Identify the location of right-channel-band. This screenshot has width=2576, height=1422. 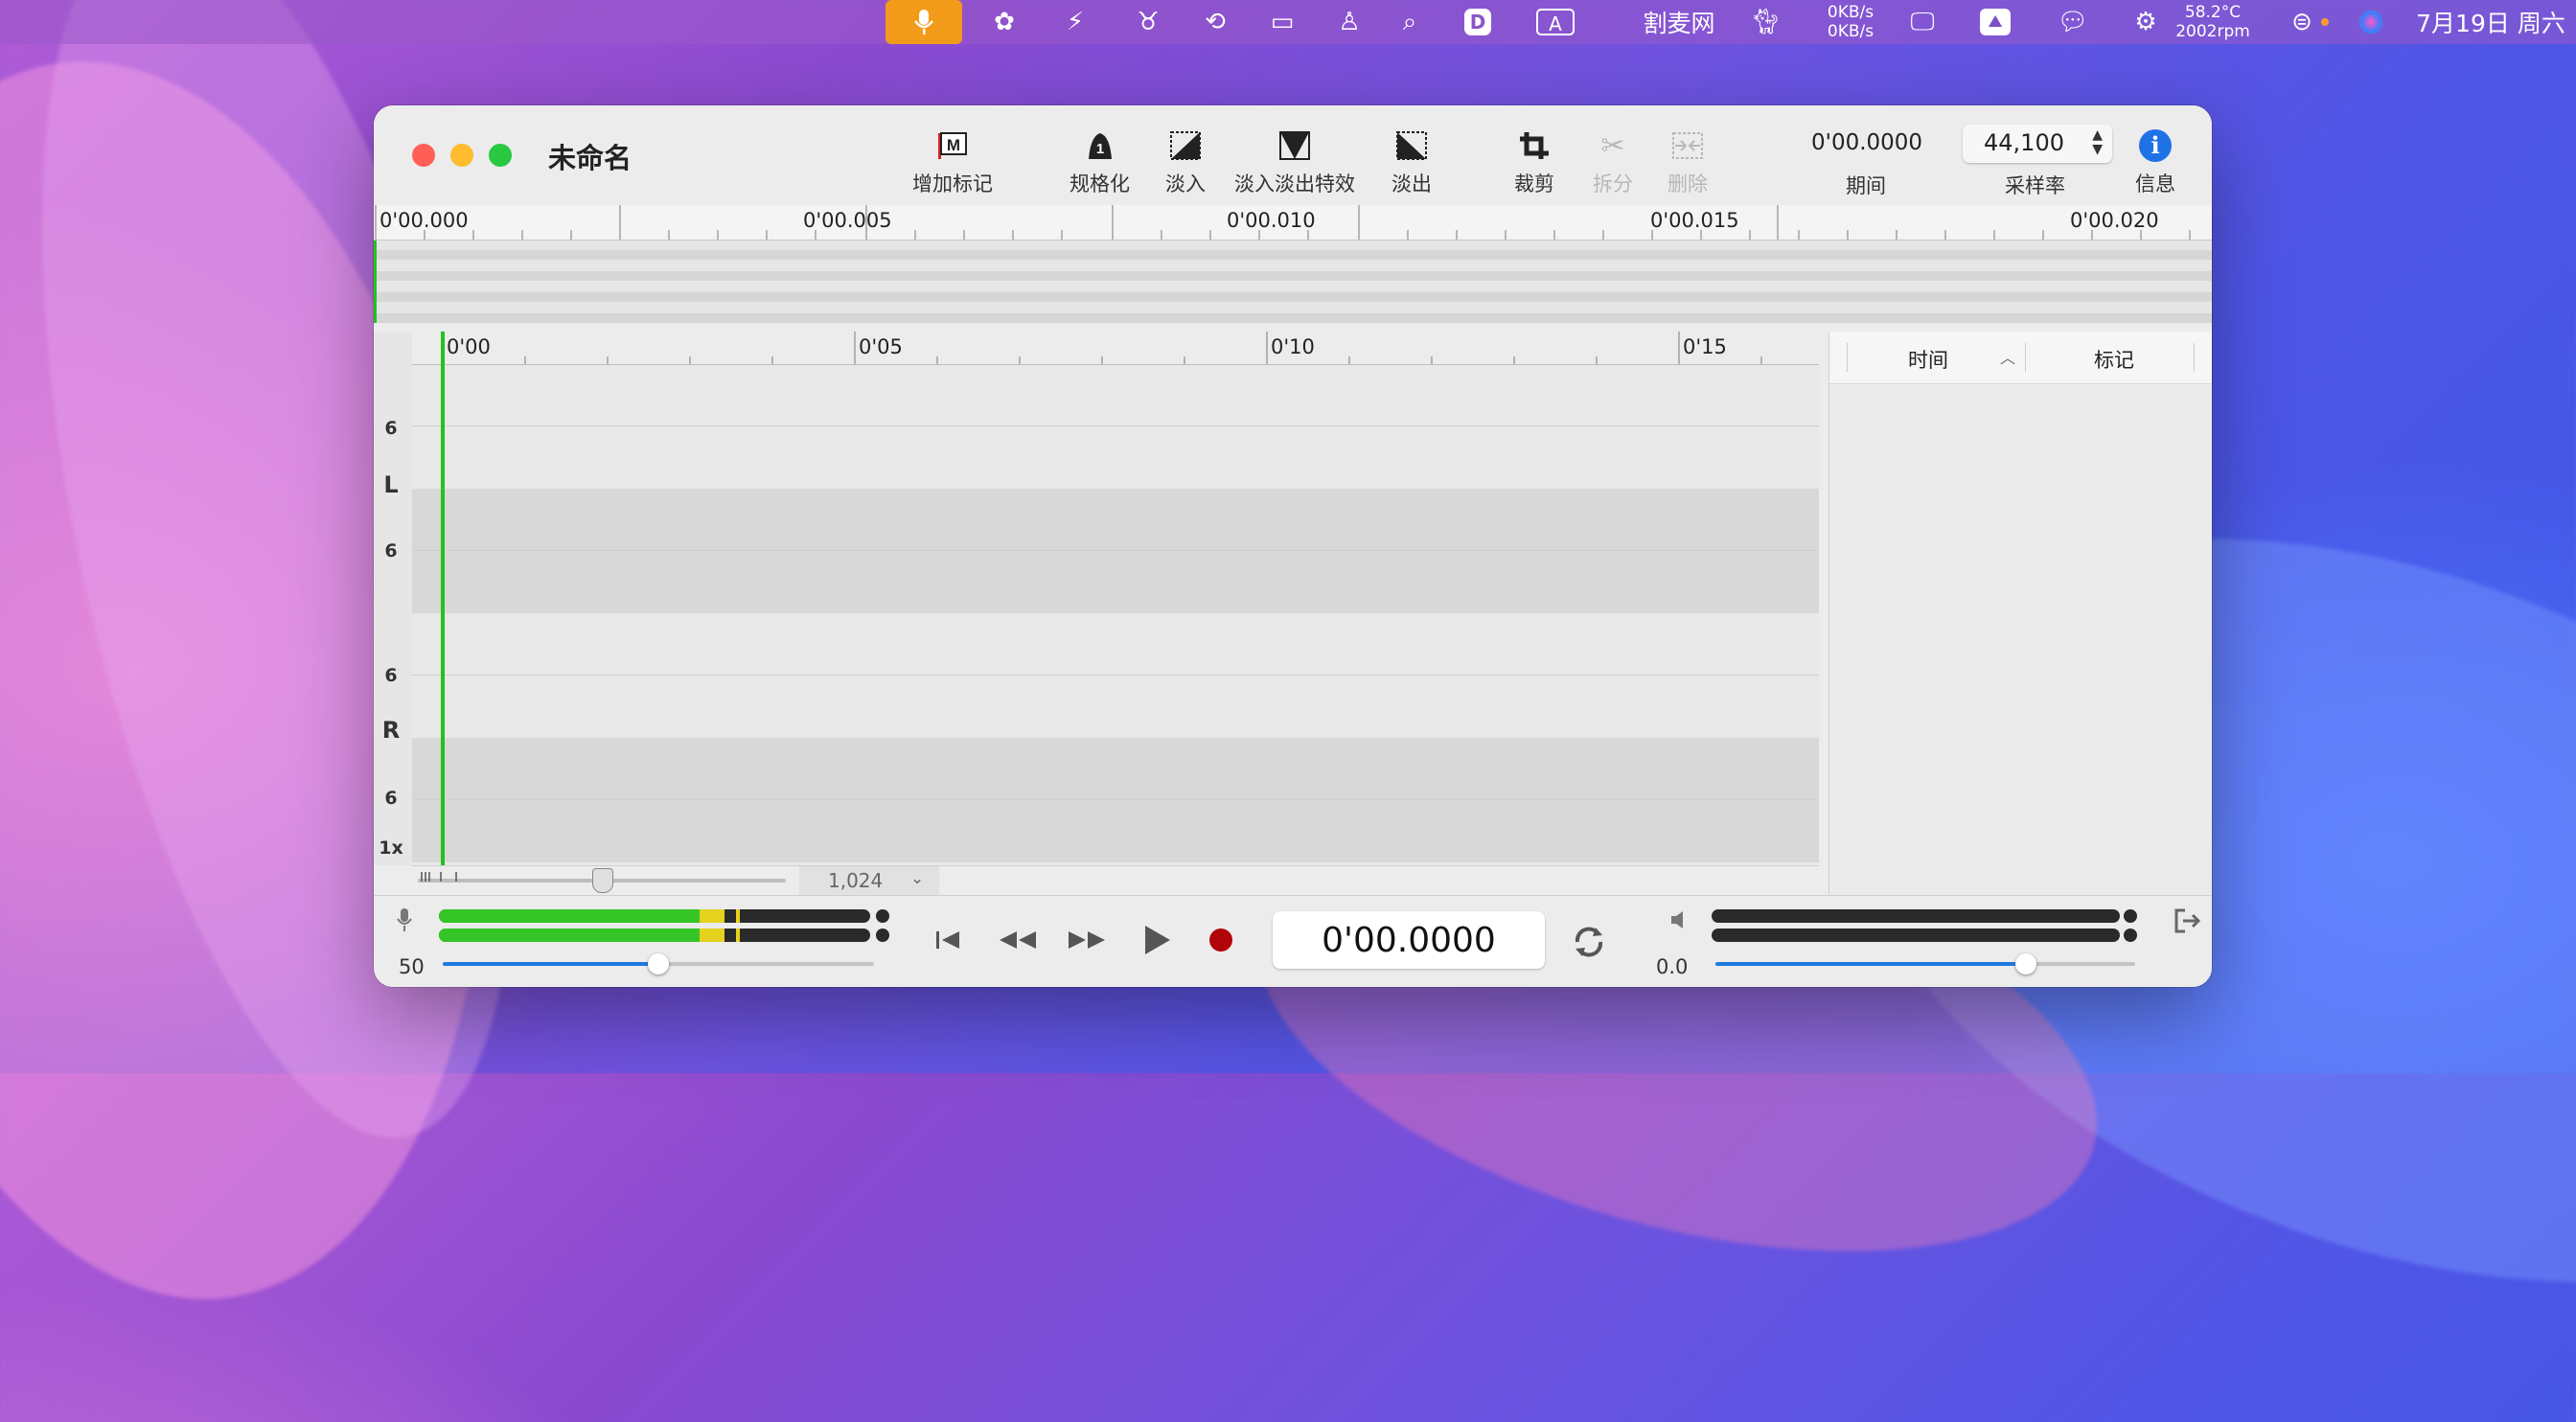
(1115, 800).